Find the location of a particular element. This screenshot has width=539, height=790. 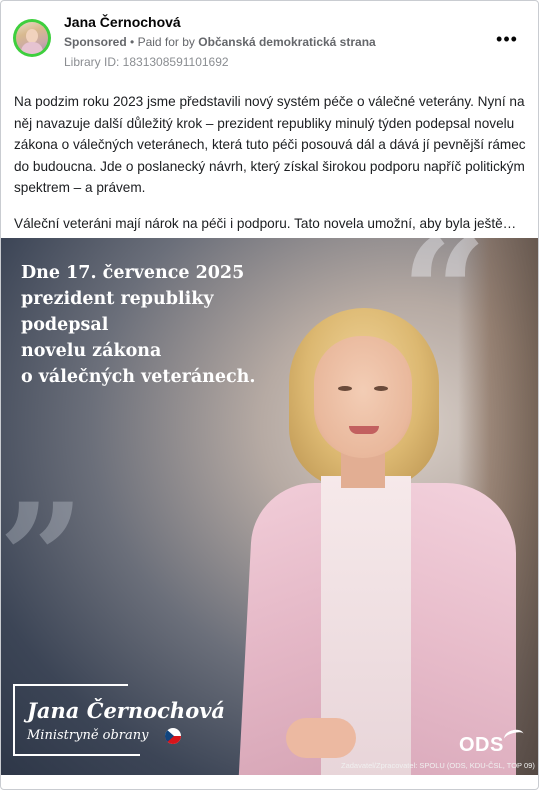

quote-mark-decoration: „ is located at coordinates (44, 473).